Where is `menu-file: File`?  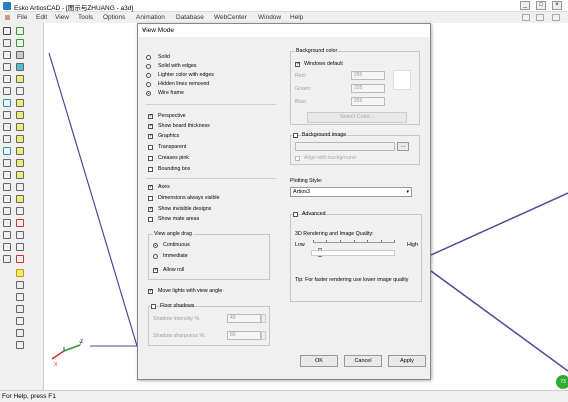
menu-file: File is located at coordinates (22, 17).